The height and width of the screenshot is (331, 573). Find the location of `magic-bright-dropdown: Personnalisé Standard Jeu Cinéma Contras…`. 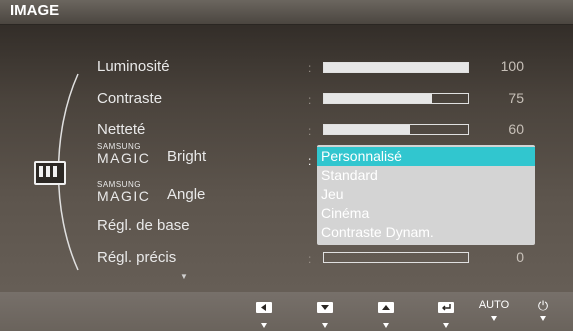

magic-bright-dropdown: Personnalisé Standard Jeu Cinéma Contras… is located at coordinates (426, 195).